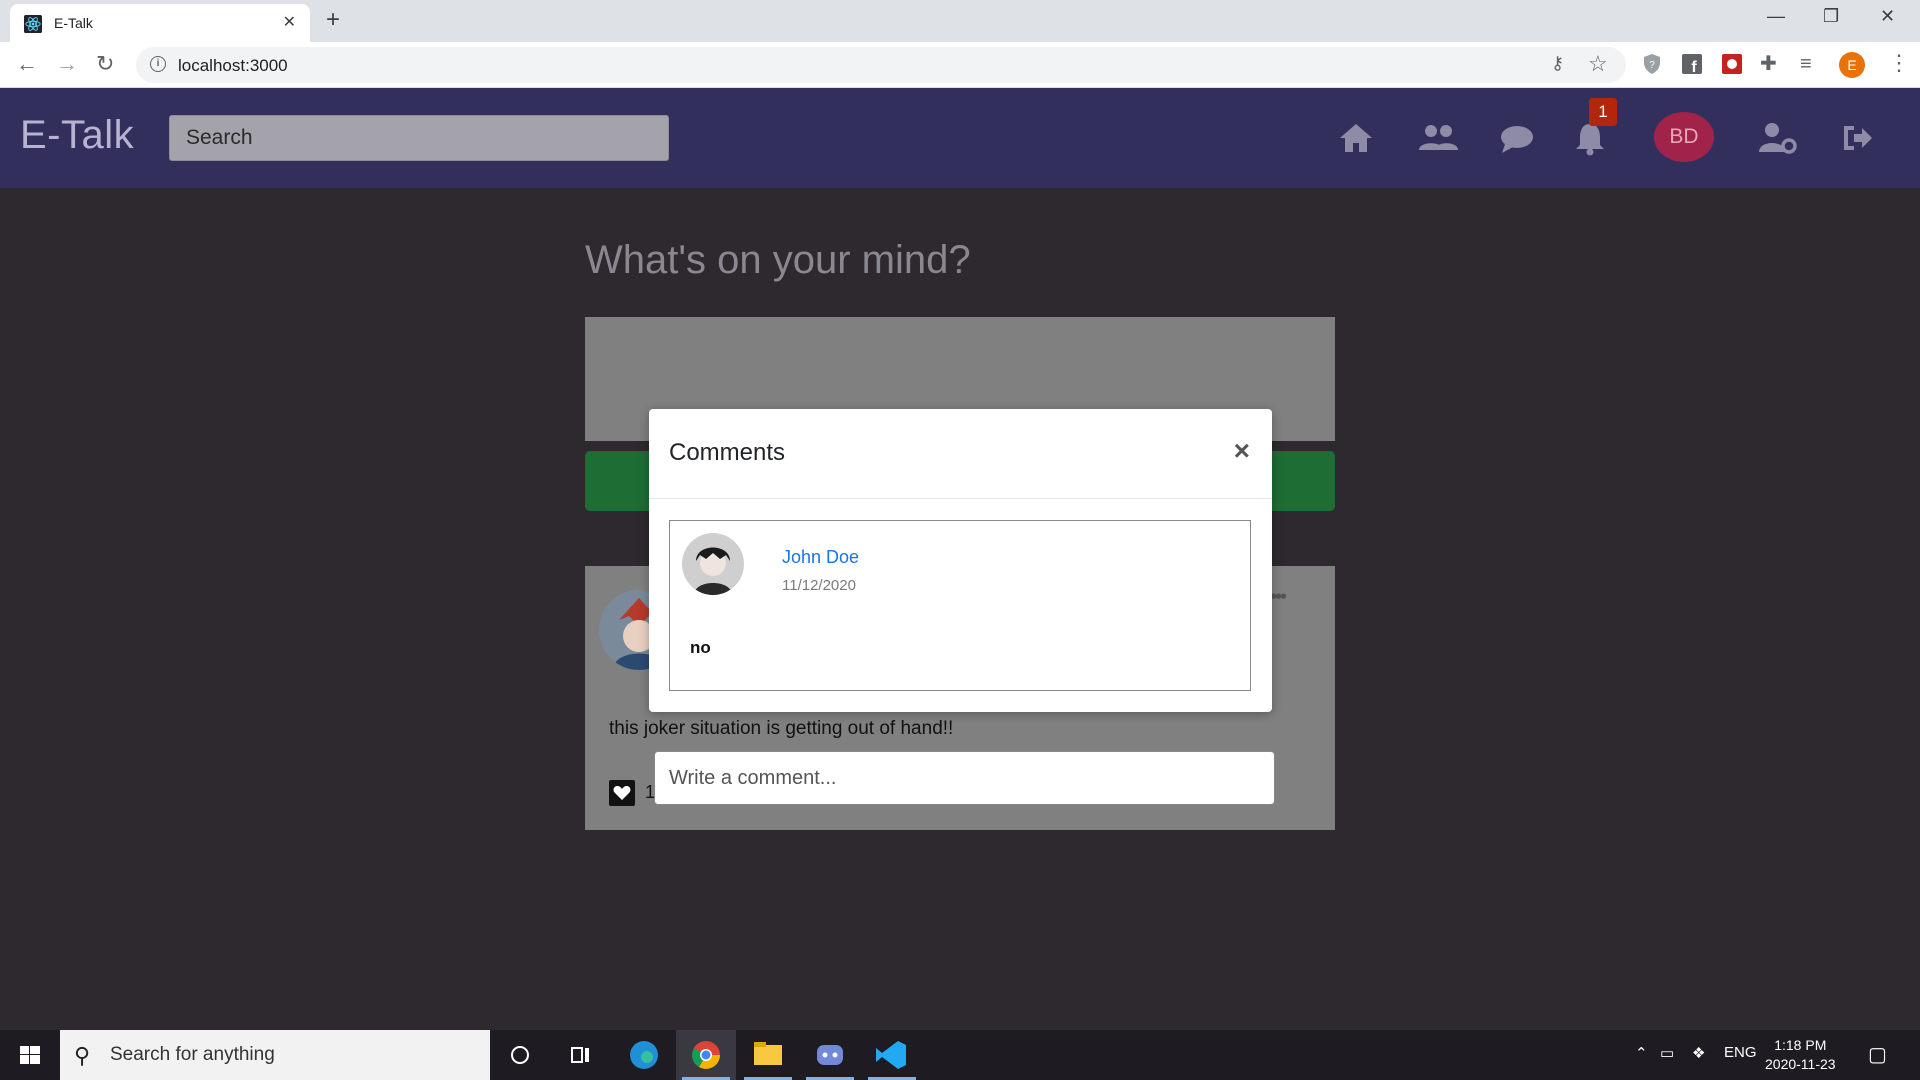  What do you see at coordinates (1740, 1052) in the screenshot?
I see `language-indicator: ENG` at bounding box center [1740, 1052].